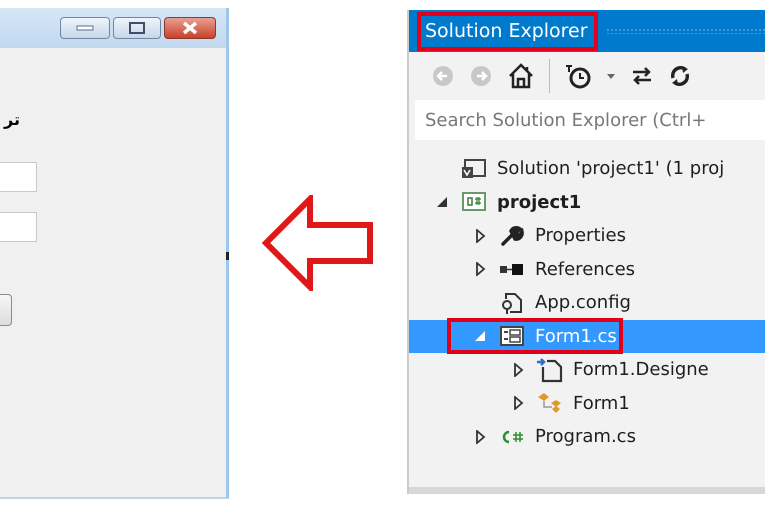 This screenshot has height=510, width=765. What do you see at coordinates (587, 202) in the screenshot?
I see `tree-item: project1` at bounding box center [587, 202].